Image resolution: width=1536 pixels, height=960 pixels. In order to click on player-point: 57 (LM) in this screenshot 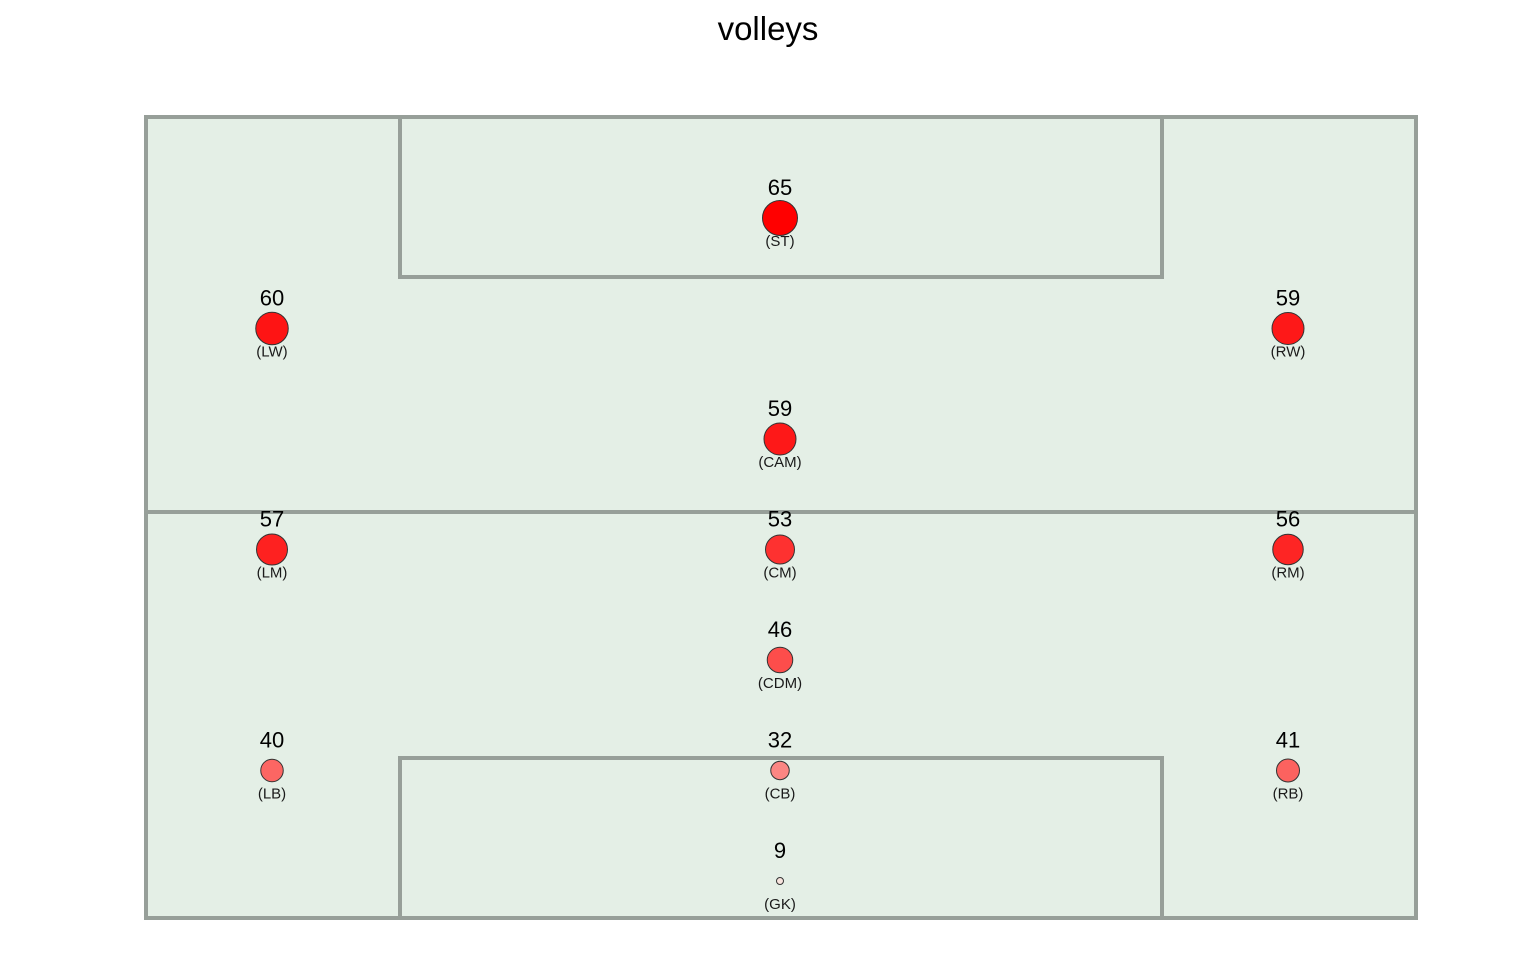, I will do `click(272, 544)`.